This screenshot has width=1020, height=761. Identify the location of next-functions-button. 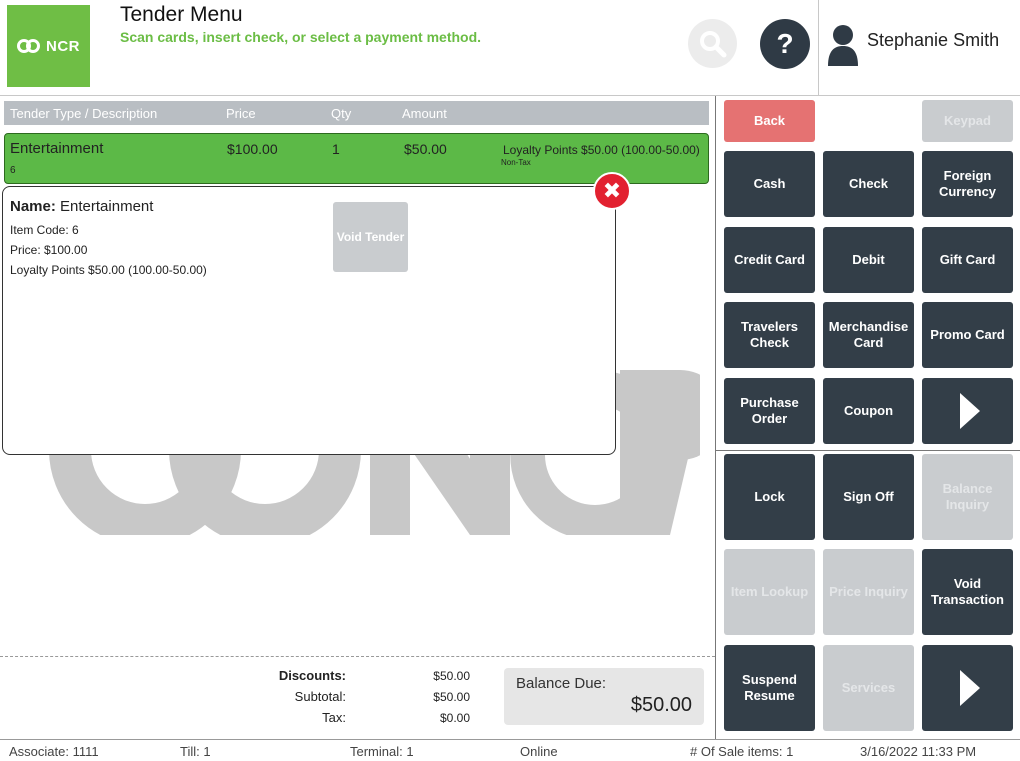
(967, 688).